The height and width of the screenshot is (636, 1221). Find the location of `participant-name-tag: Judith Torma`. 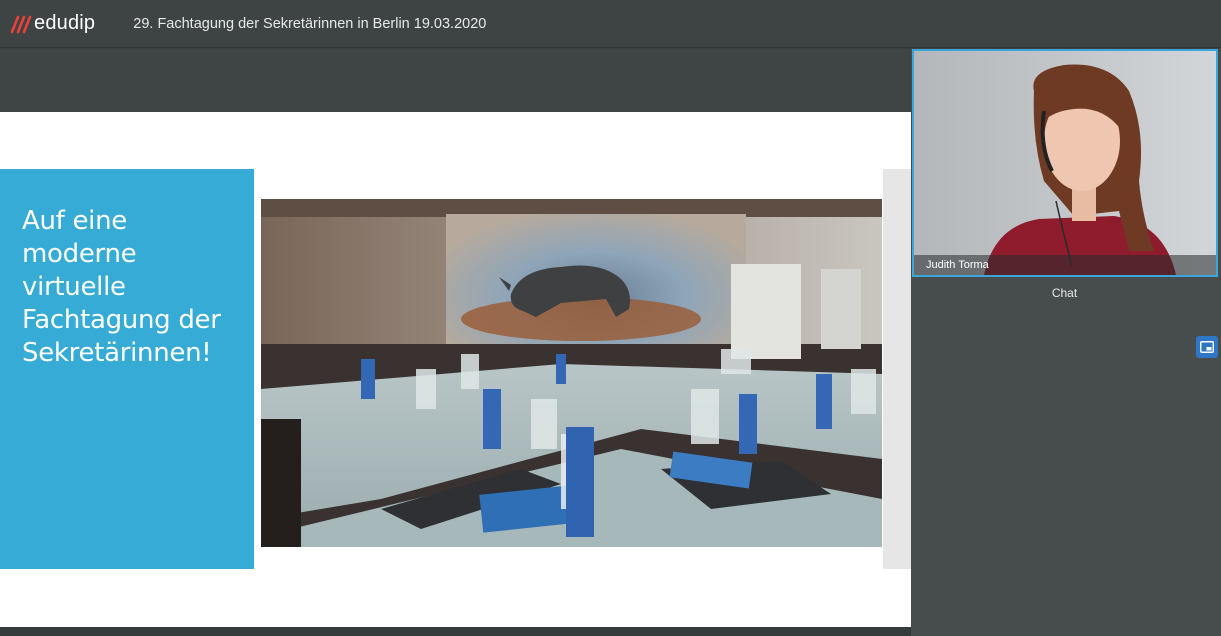

participant-name-tag: Judith Torma is located at coordinates (1065, 265).